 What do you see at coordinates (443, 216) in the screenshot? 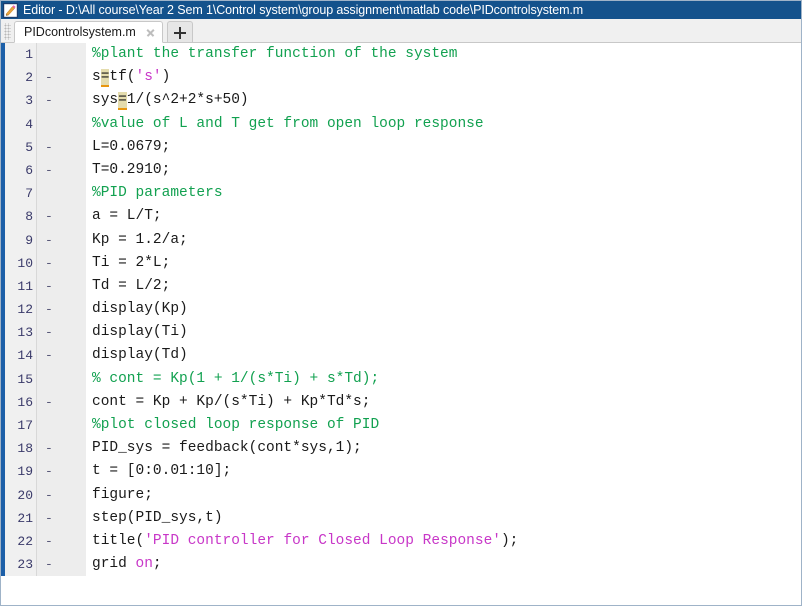
I see `code-text: a = L/T;` at bounding box center [443, 216].